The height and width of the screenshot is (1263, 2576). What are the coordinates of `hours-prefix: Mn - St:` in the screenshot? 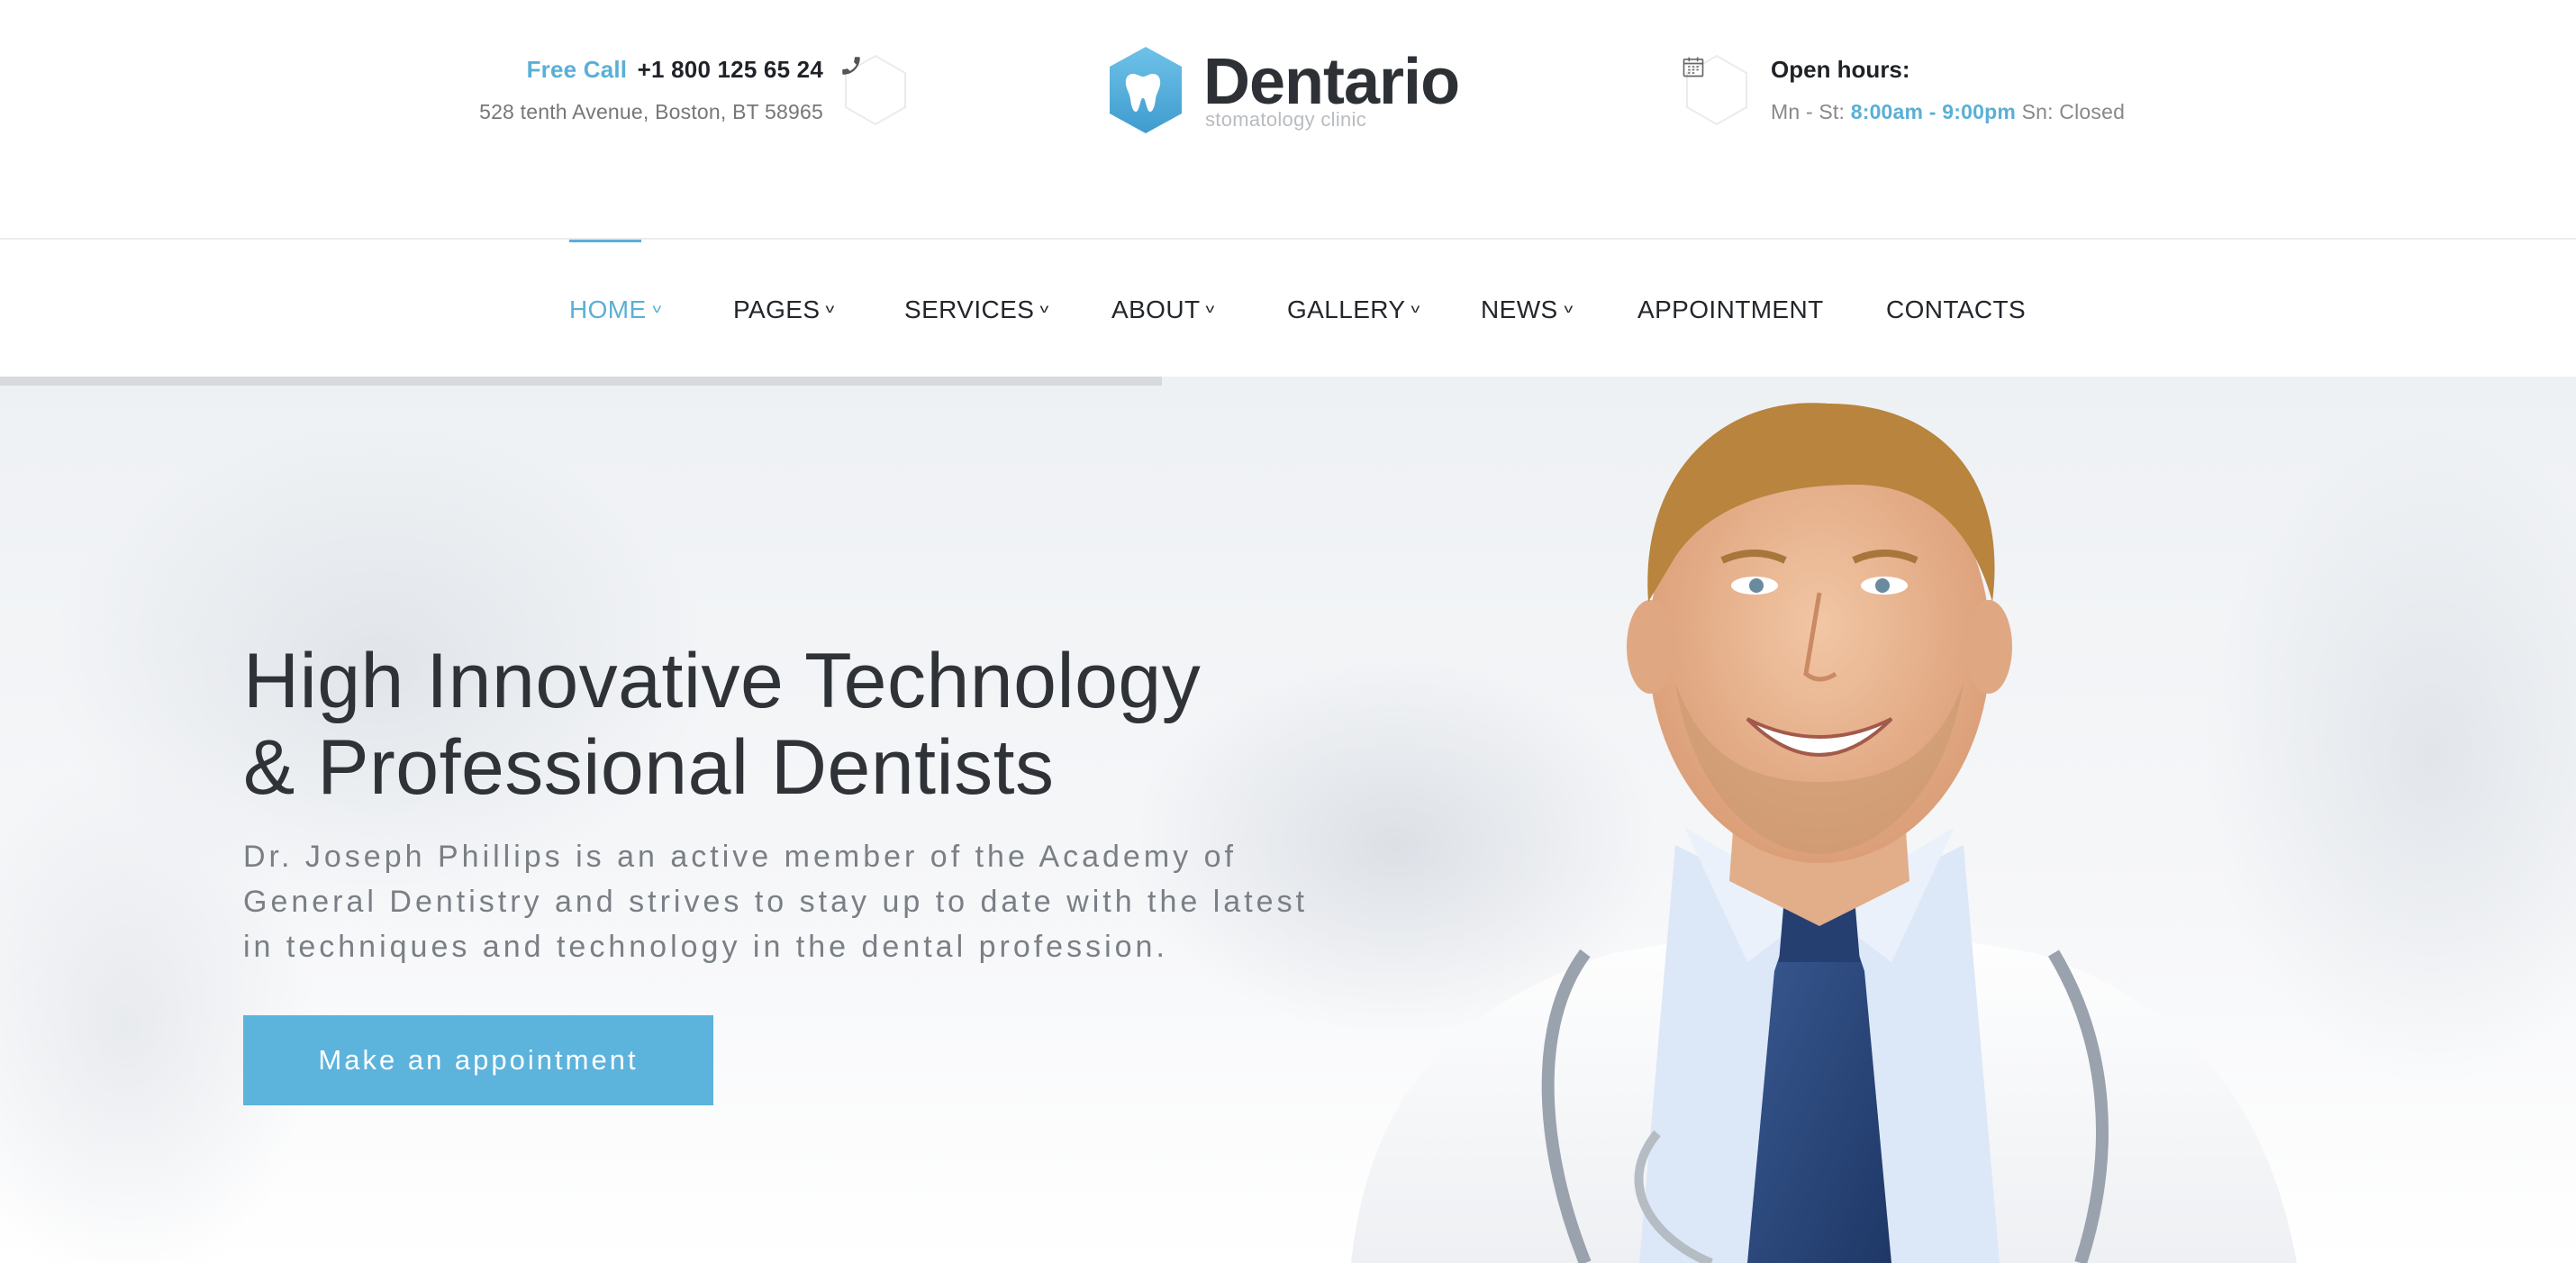 It's located at (1808, 111).